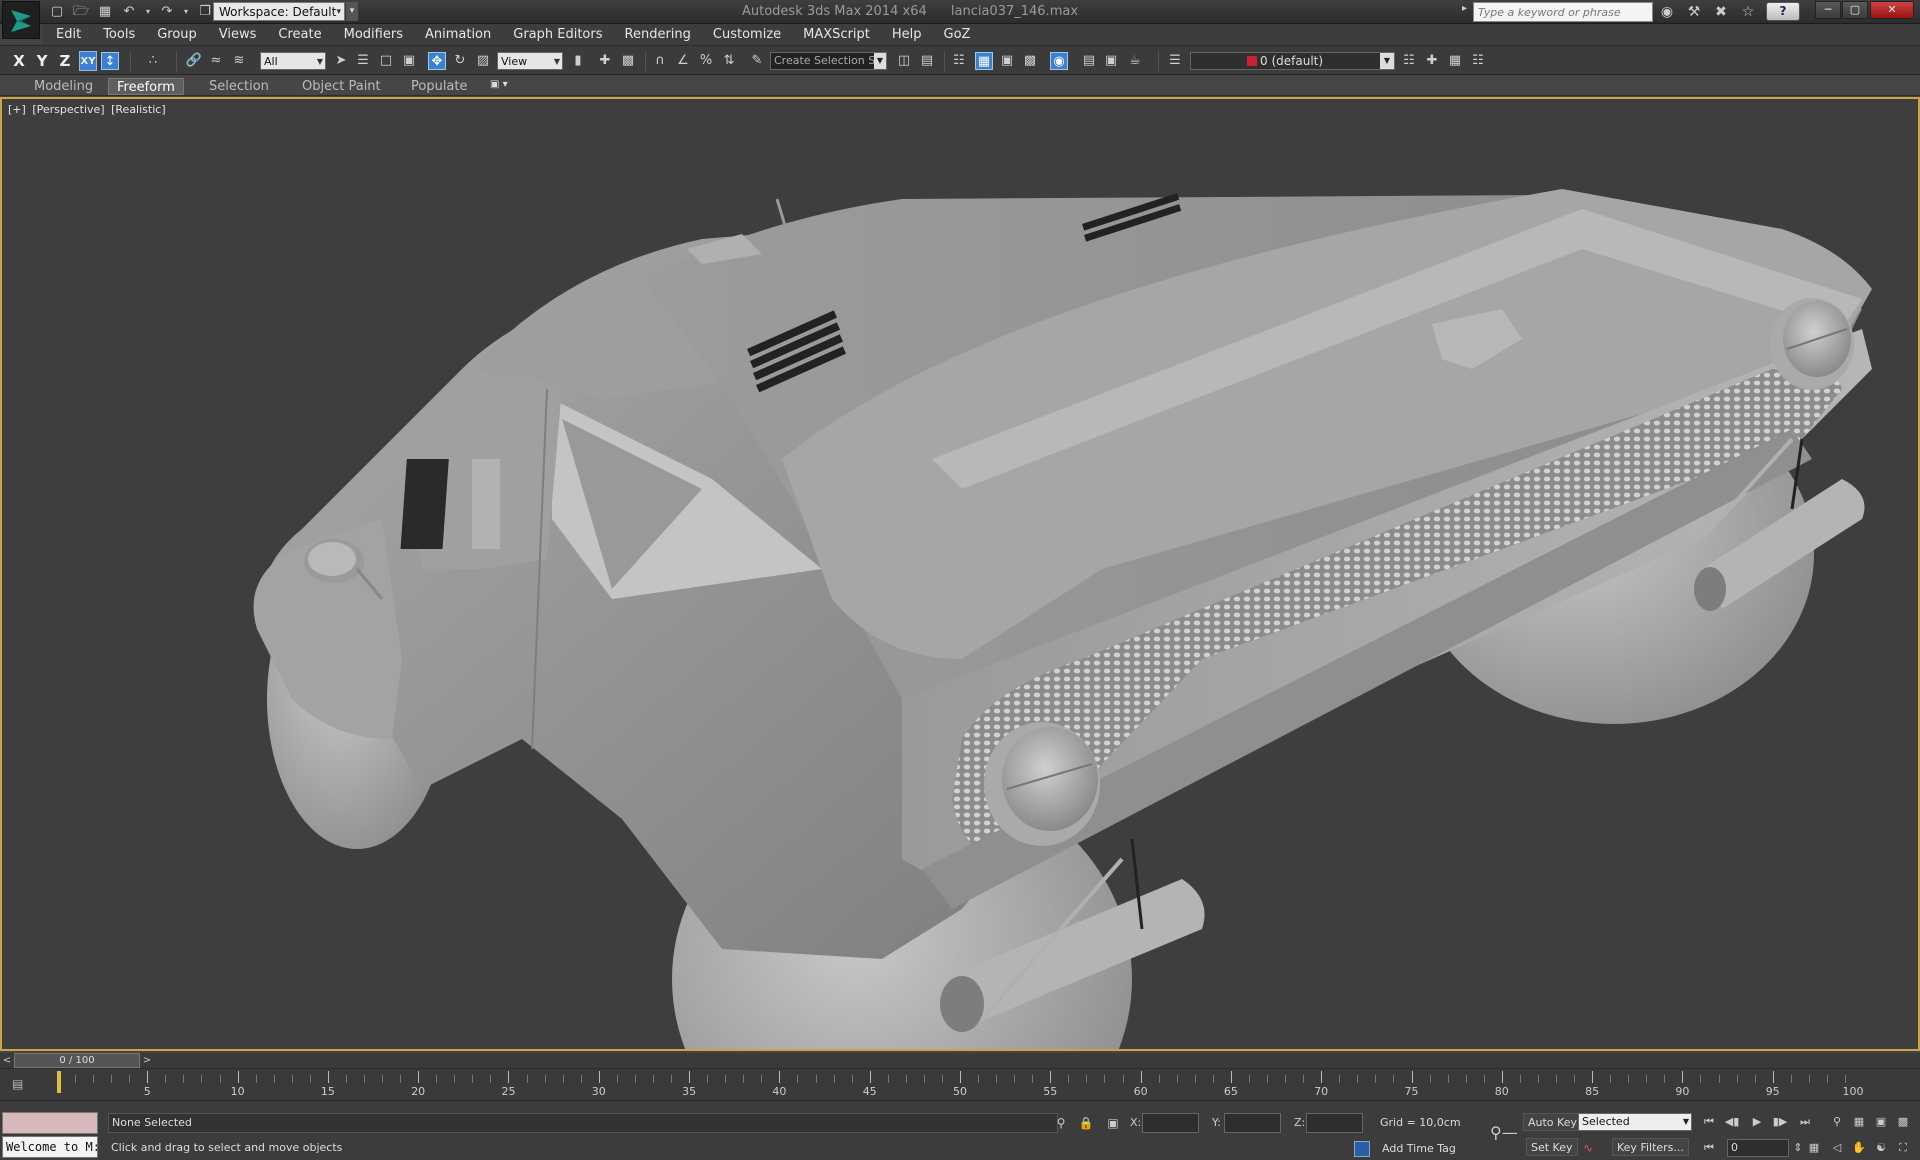  What do you see at coordinates (658, 34) in the screenshot?
I see `menu-rendering: Rendering` at bounding box center [658, 34].